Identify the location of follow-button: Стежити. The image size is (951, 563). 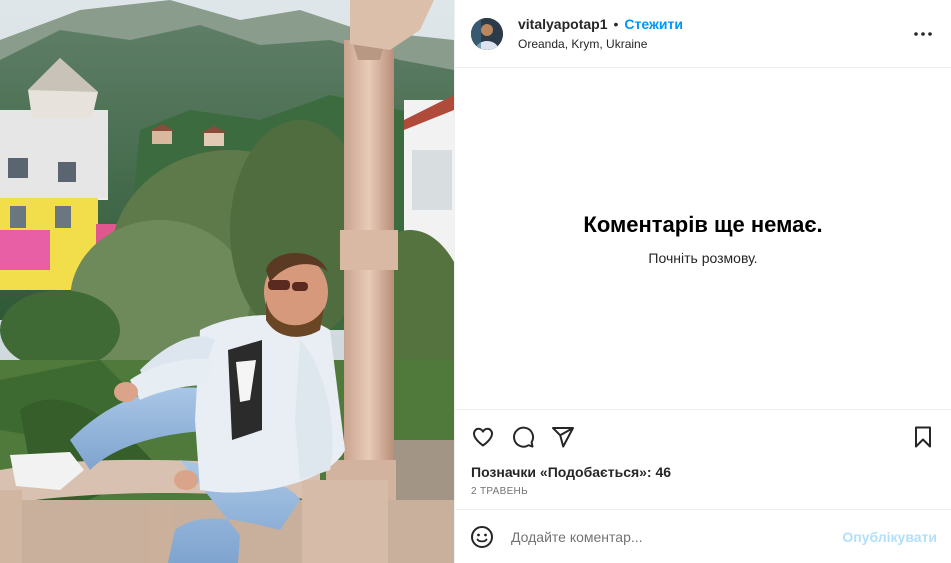
(653, 24).